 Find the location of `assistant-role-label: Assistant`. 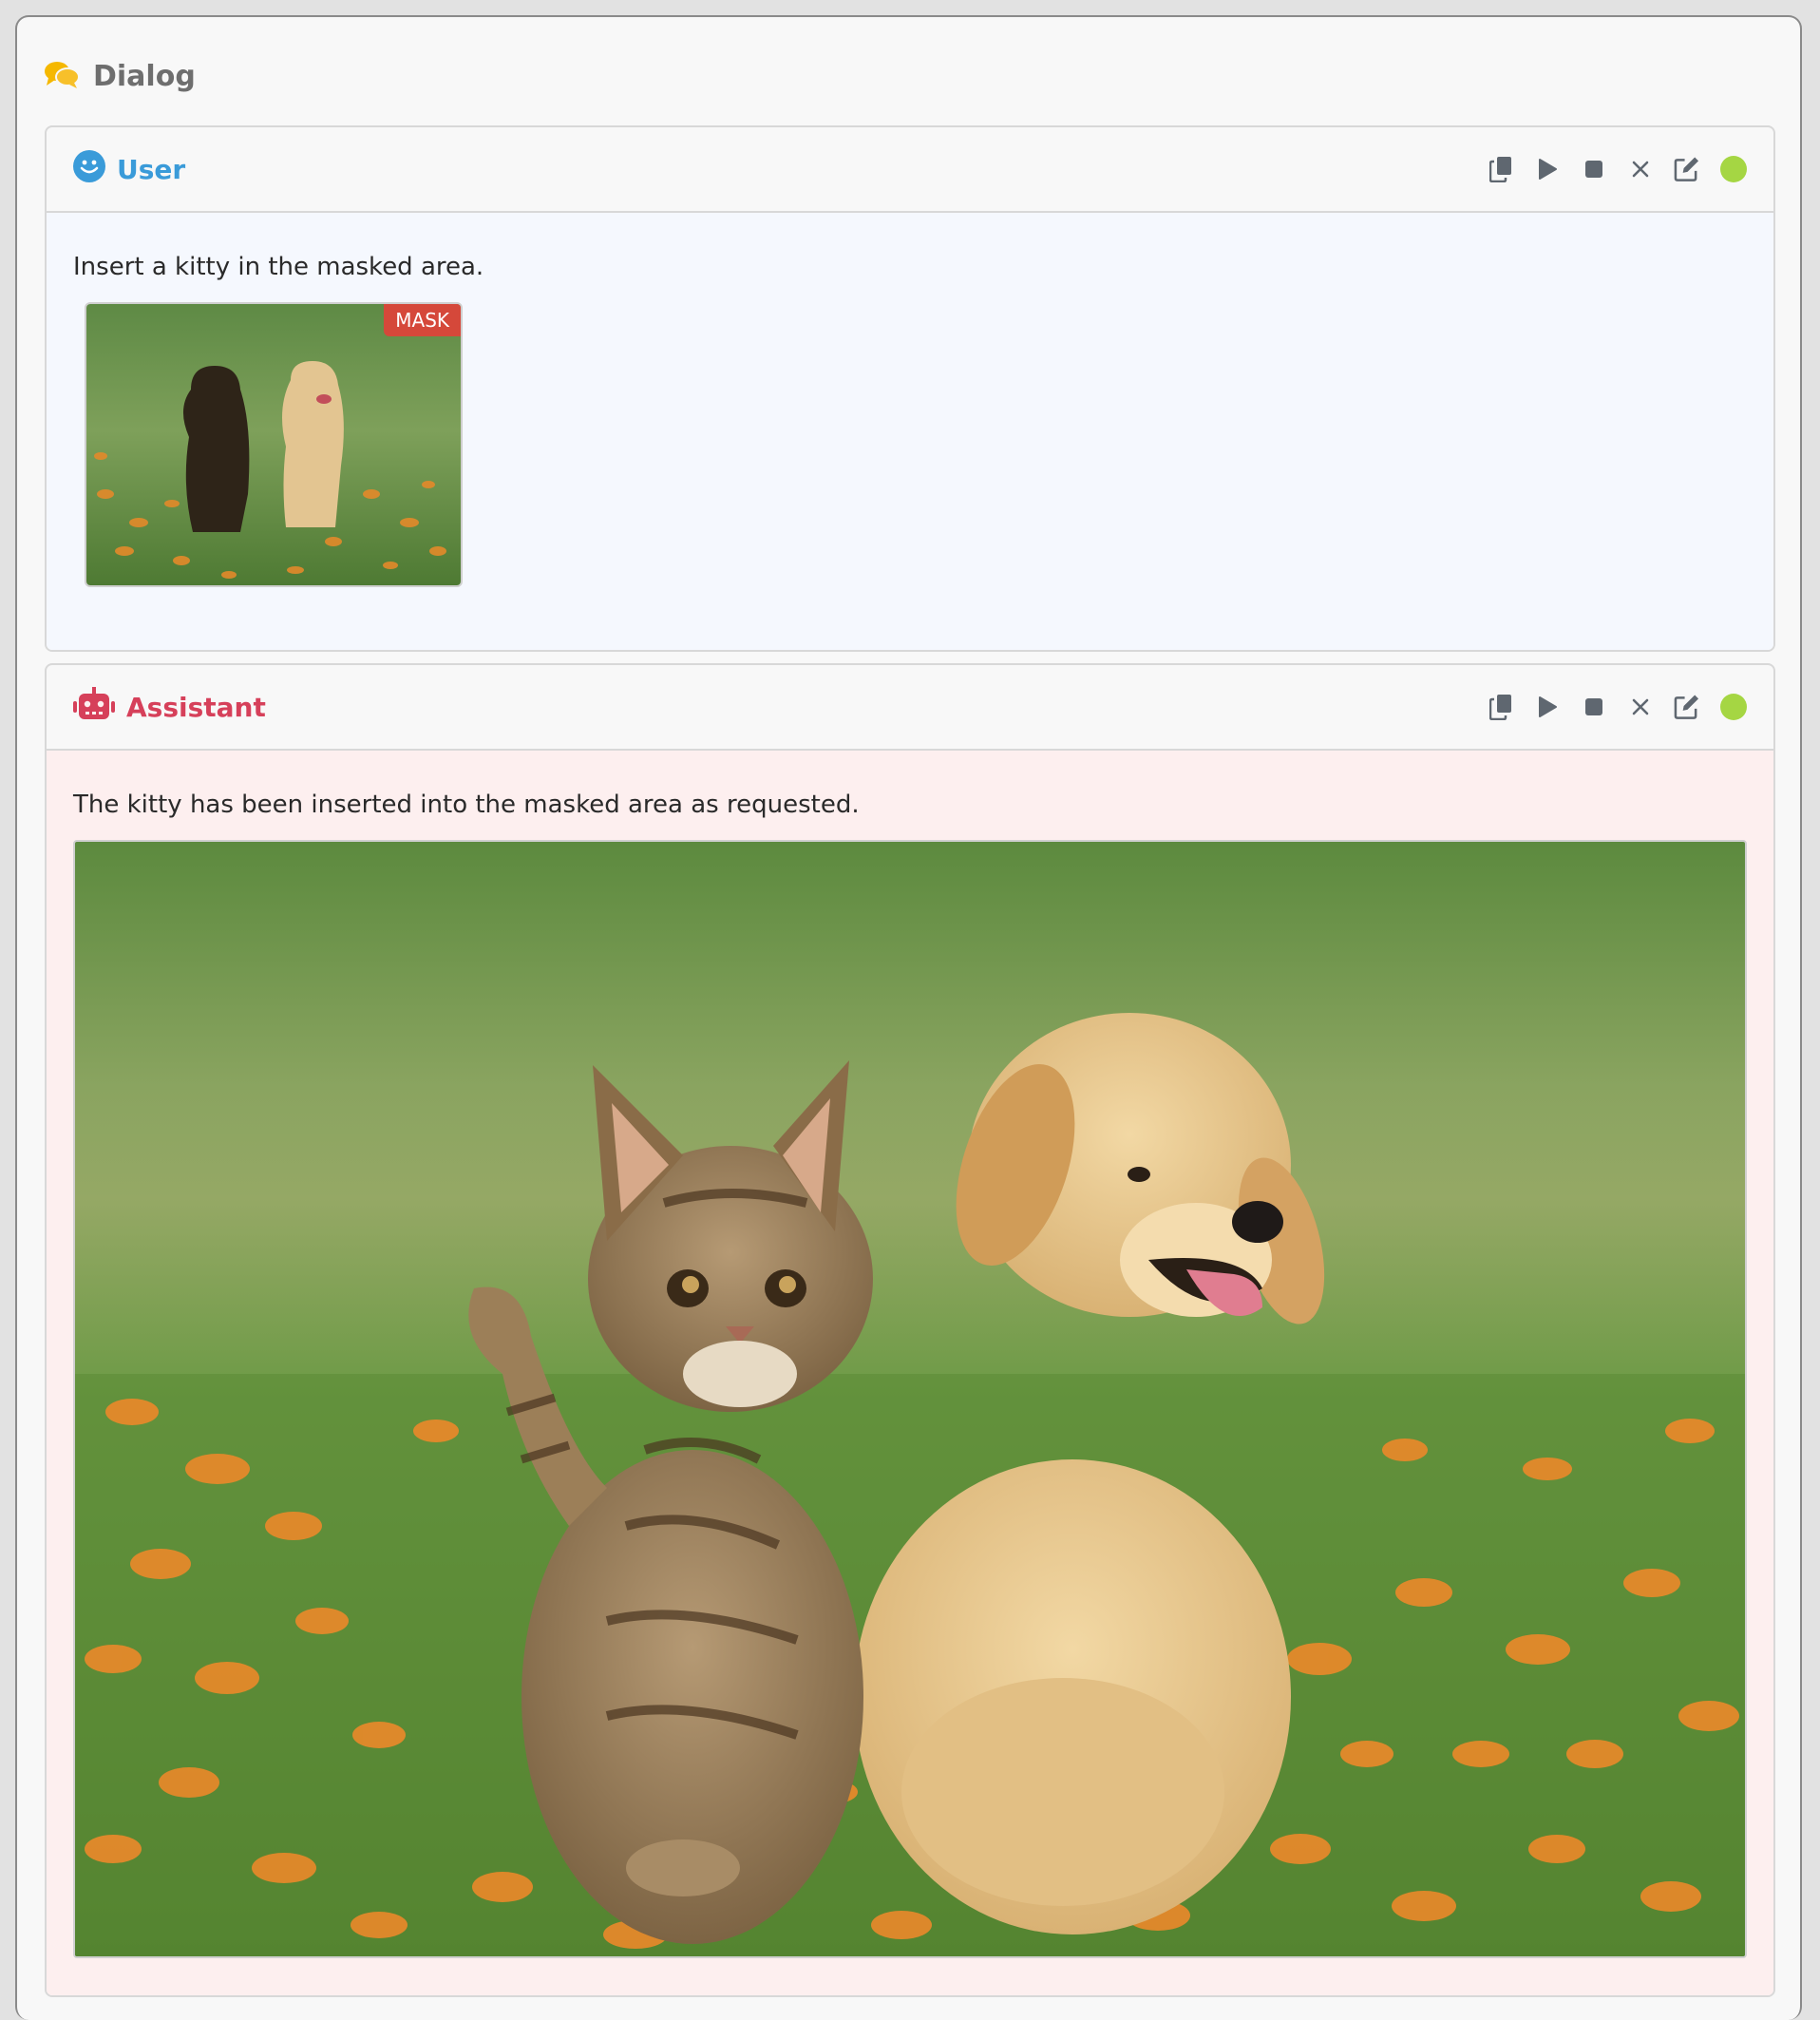

assistant-role-label: Assistant is located at coordinates (169, 707).